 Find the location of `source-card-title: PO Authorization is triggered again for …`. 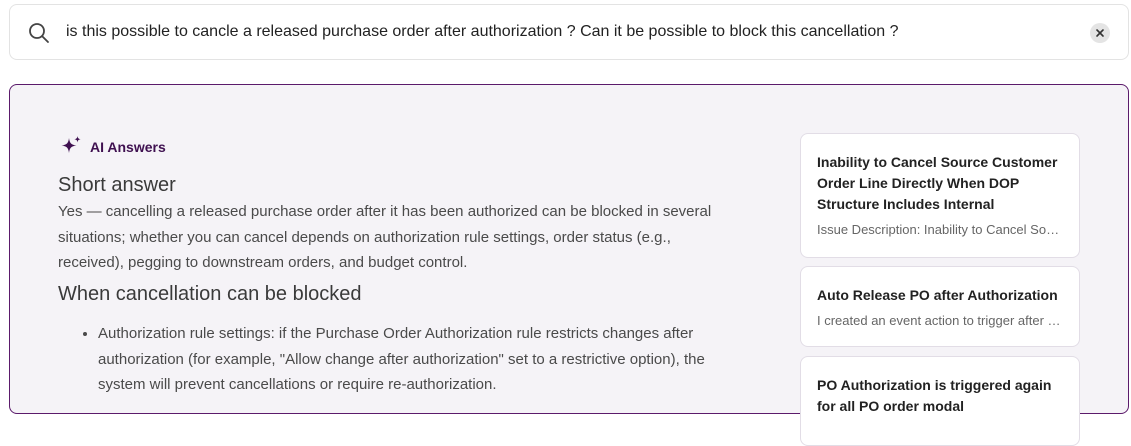

source-card-title: PO Authorization is triggered again for … is located at coordinates (940, 396).